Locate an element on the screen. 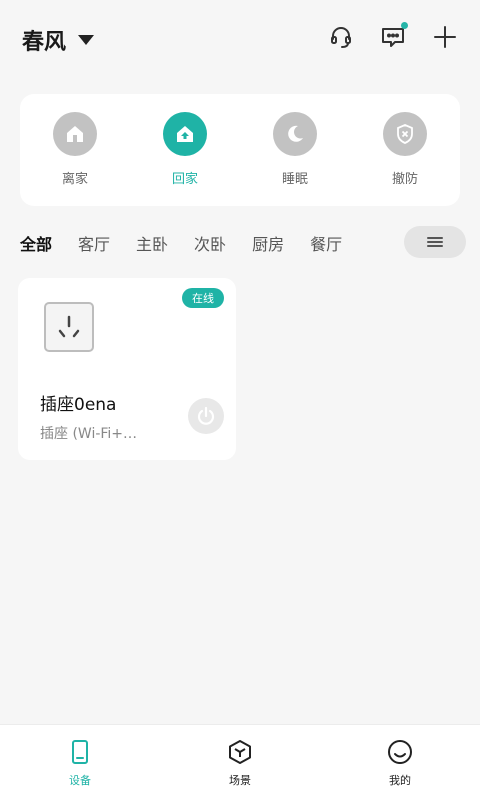 This screenshot has width=480, height=800. header: 春风 is located at coordinates (240, 40).